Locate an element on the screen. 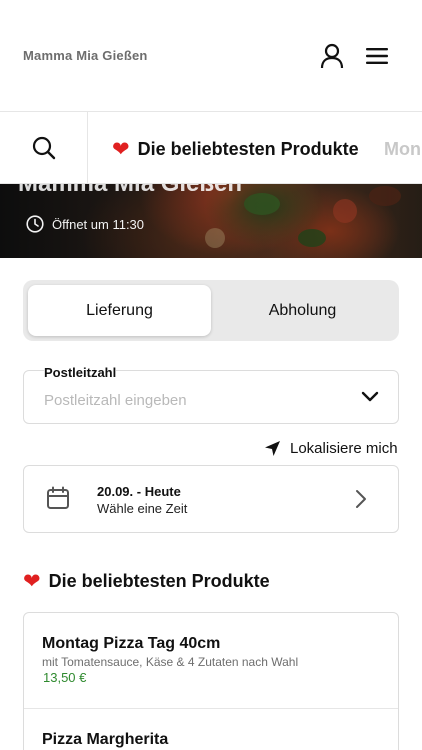 Image resolution: width=422 pixels, height=750 pixels. order-mode-toggle: Lieferung Abholung is located at coordinates (211, 310).